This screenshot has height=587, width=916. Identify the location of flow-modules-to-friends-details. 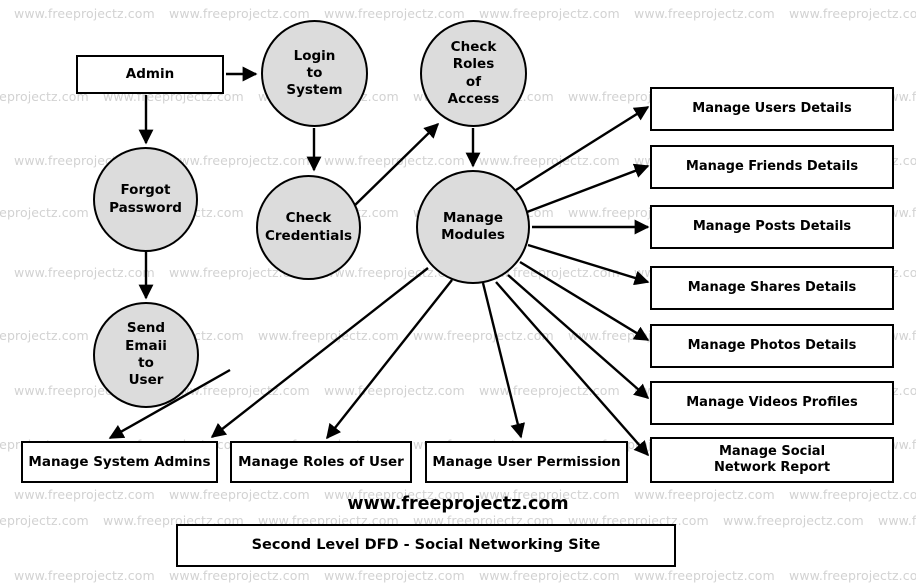
(588, 188).